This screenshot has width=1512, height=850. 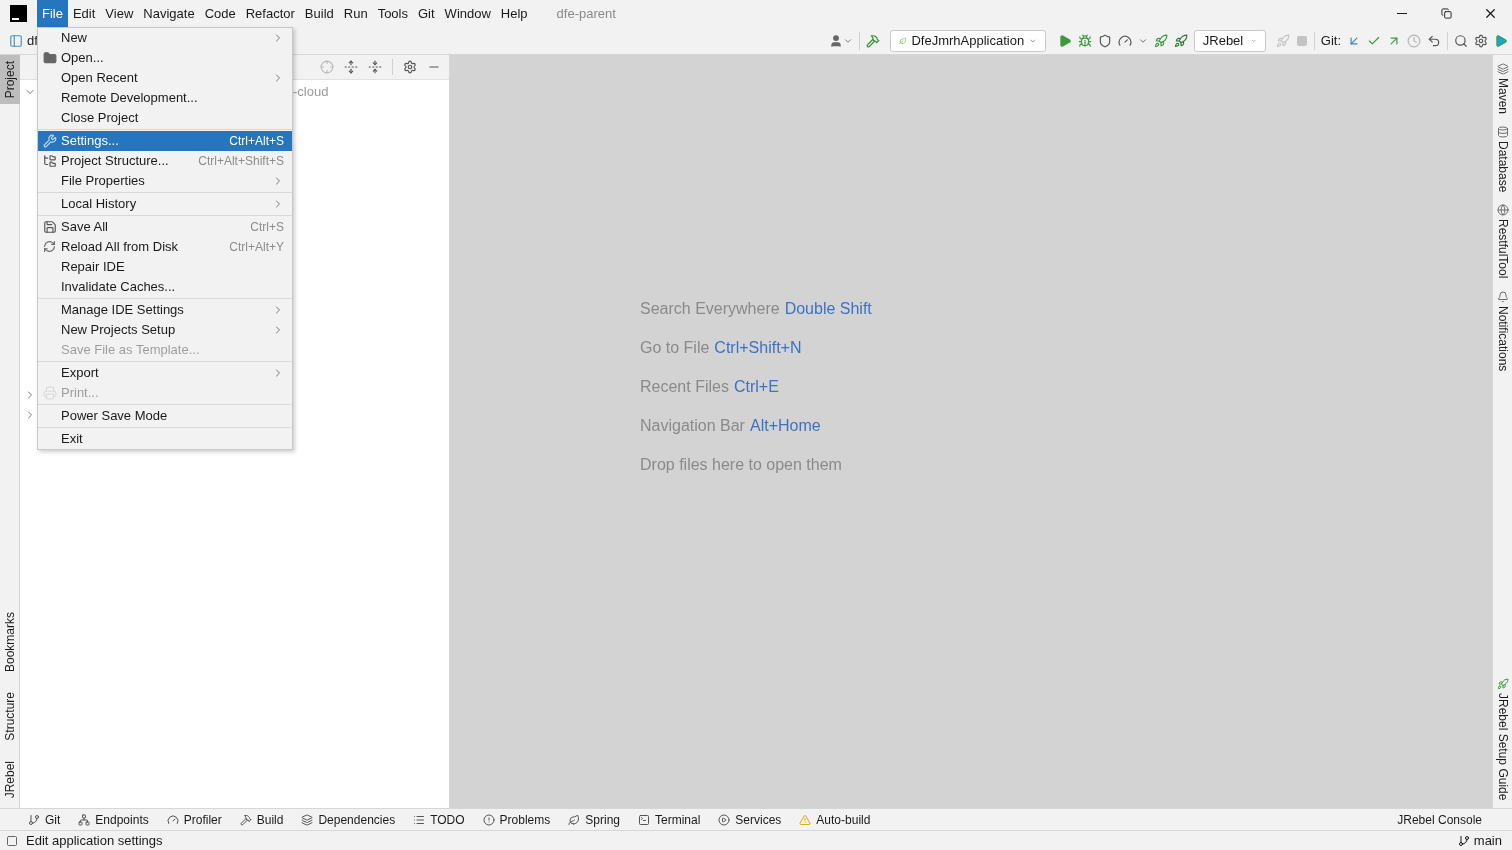 I want to click on bell-icon, so click(x=1503, y=296).